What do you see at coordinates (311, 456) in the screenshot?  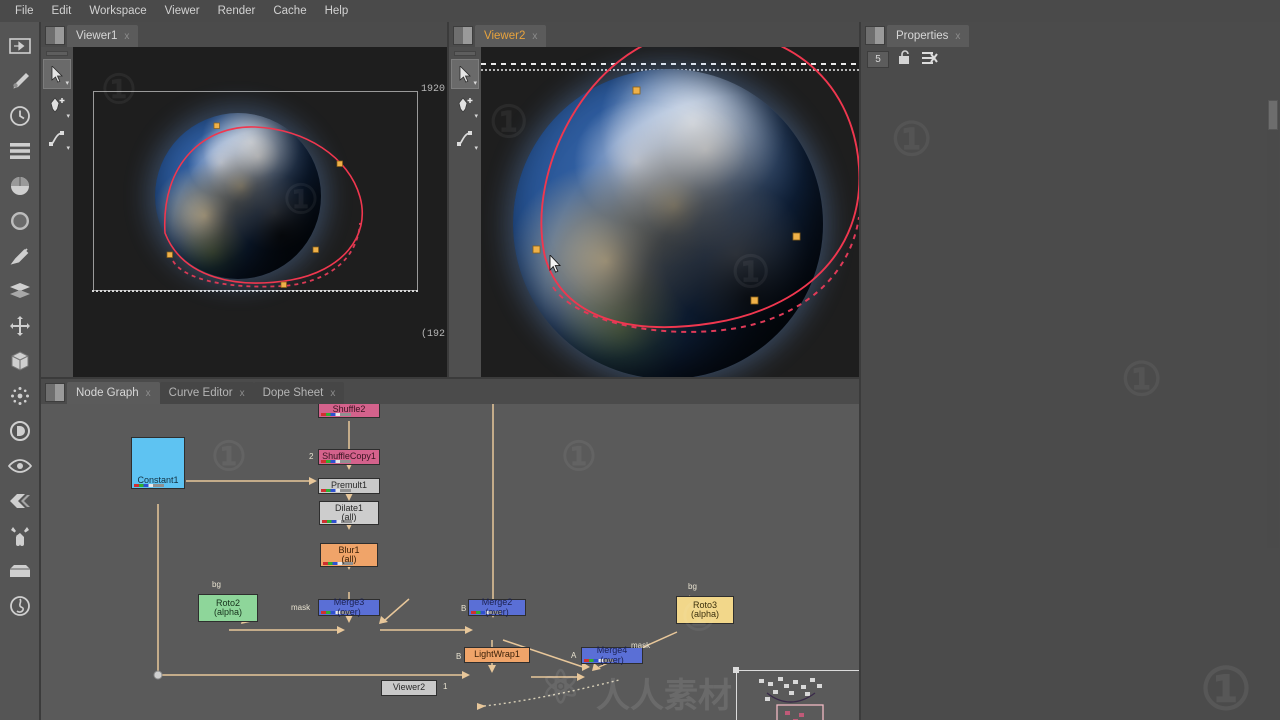 I see `edge-label-2: 2` at bounding box center [311, 456].